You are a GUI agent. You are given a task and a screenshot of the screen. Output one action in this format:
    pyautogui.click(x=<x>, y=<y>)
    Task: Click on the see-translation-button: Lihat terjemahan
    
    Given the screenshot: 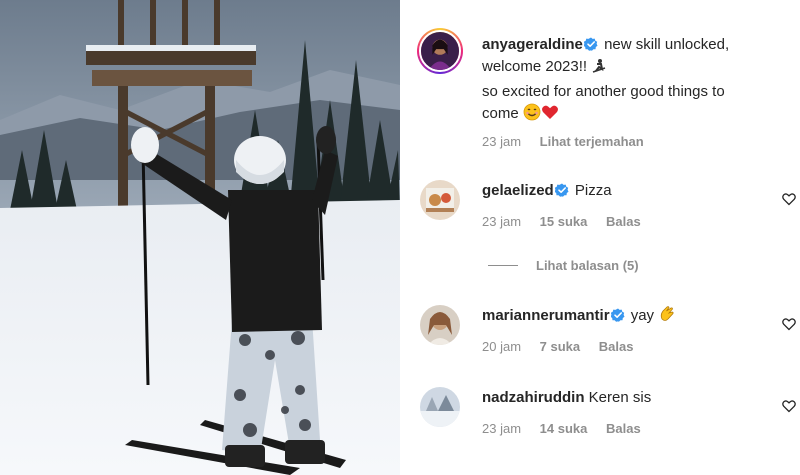 What is the action you would take?
    pyautogui.click(x=592, y=141)
    